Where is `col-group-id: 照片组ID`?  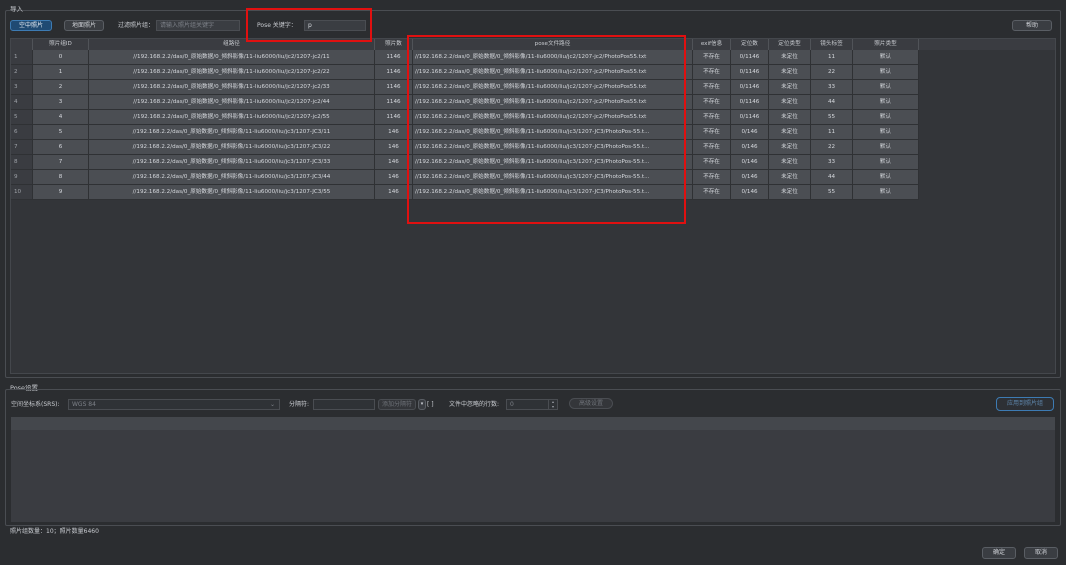 col-group-id: 照片组ID is located at coordinates (61, 44).